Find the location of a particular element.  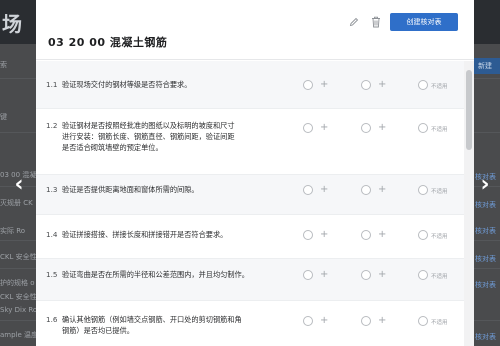

item-text: 1.1 验证现场交付的钢材等级是否符合要求。 is located at coordinates (119, 84).